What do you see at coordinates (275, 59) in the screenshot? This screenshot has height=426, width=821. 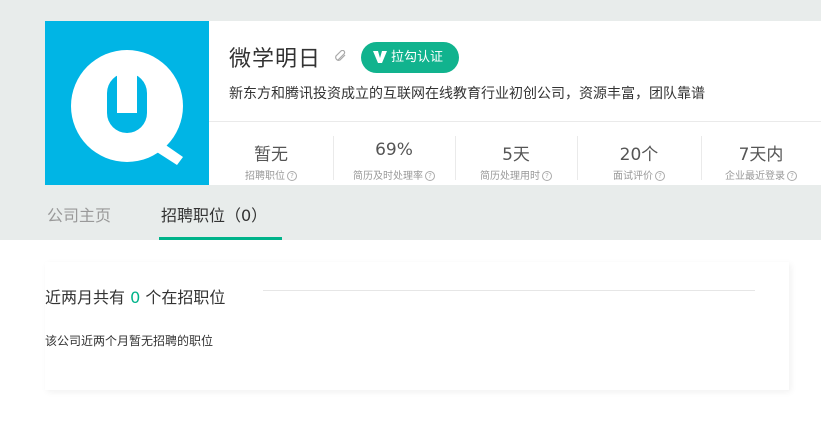 I see `company-name: 微学明日` at bounding box center [275, 59].